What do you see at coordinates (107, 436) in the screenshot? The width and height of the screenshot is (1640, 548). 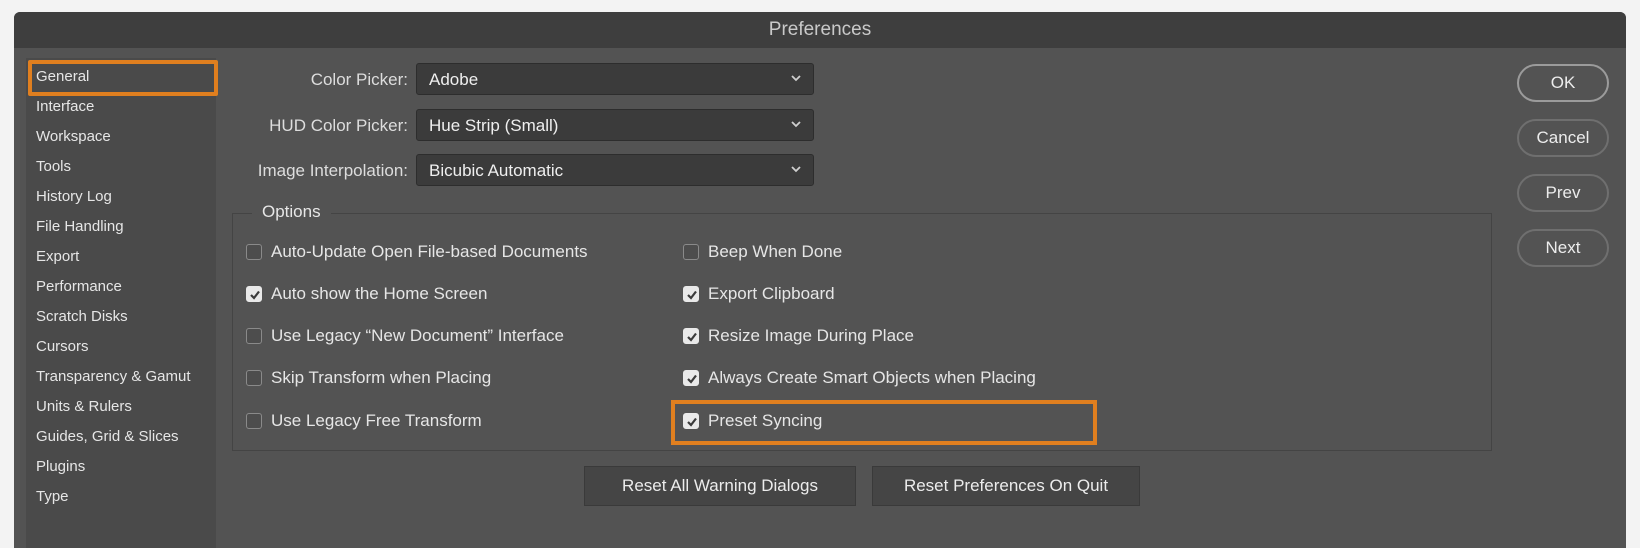 I see `sidebar-item-guides-grid-slices: Guides, Grid & Slices` at bounding box center [107, 436].